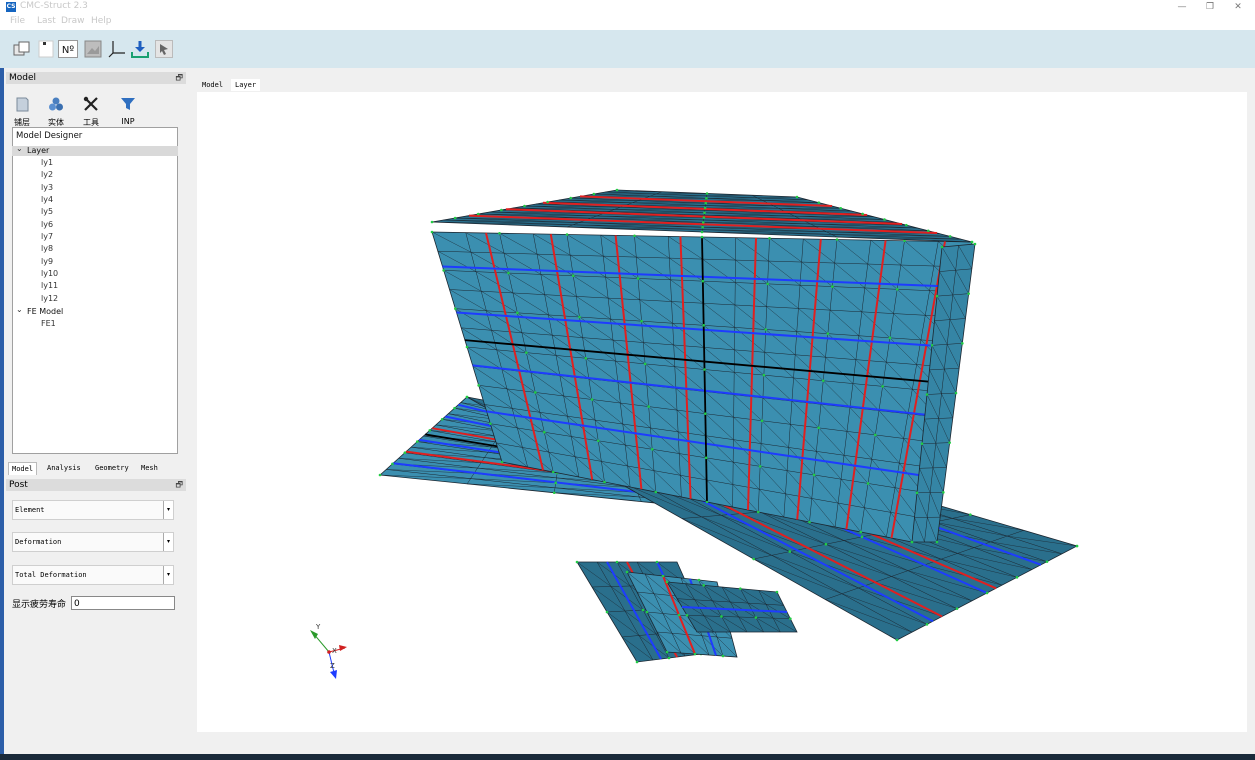 The image size is (1255, 760). I want to click on element-select-value: Element, so click(30, 510).